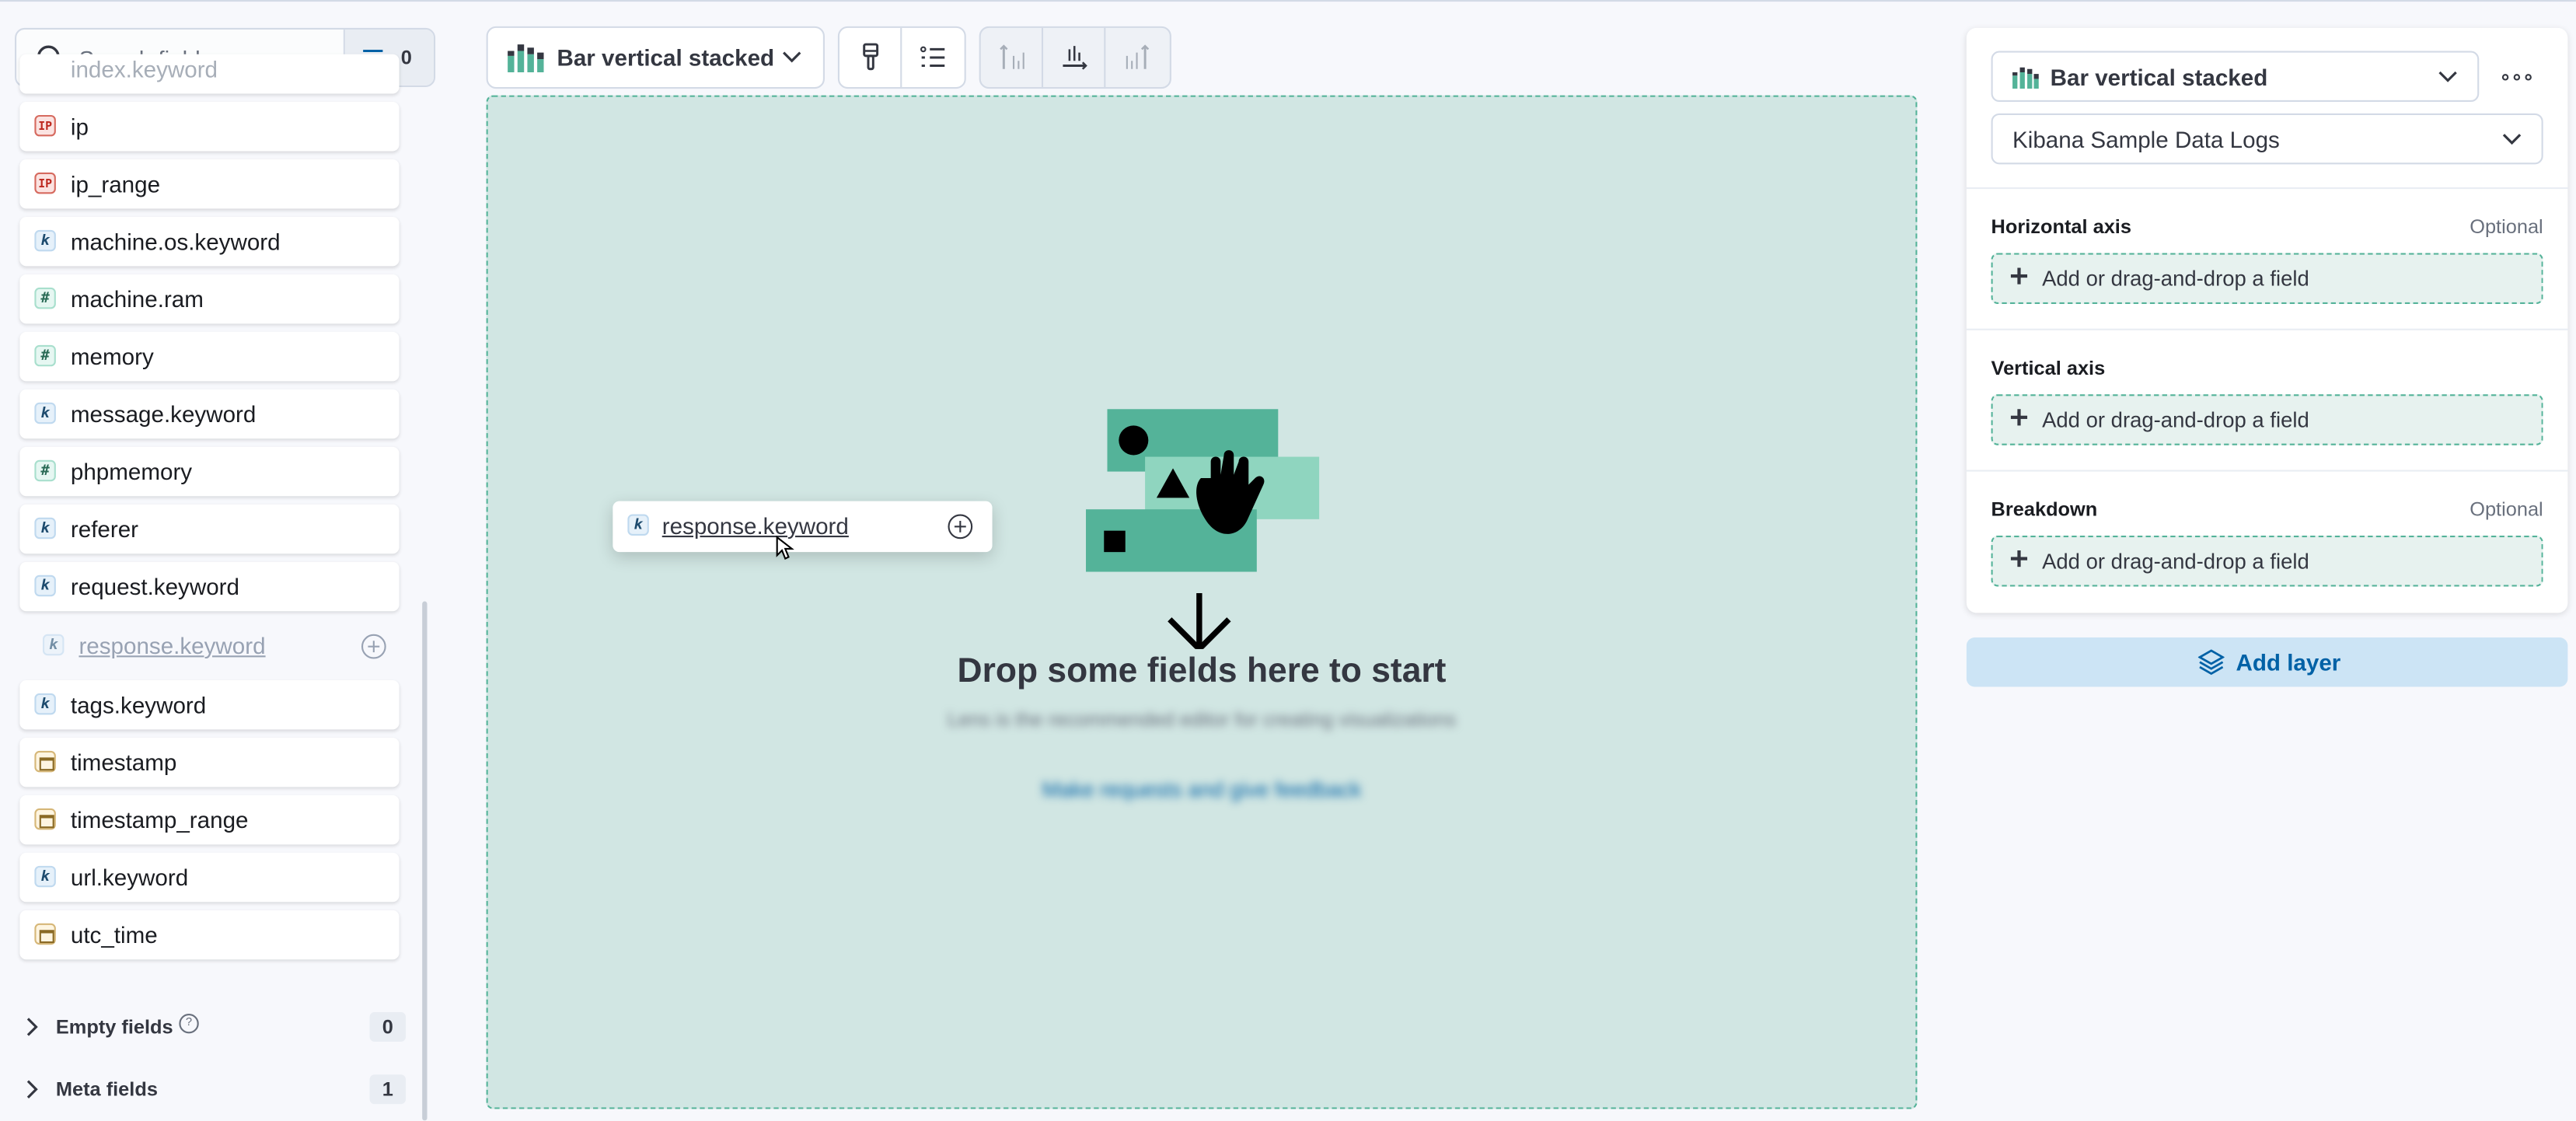 This screenshot has width=2576, height=1121. What do you see at coordinates (114, 1027) in the screenshot?
I see `empty-fields-label: Empty fields` at bounding box center [114, 1027].